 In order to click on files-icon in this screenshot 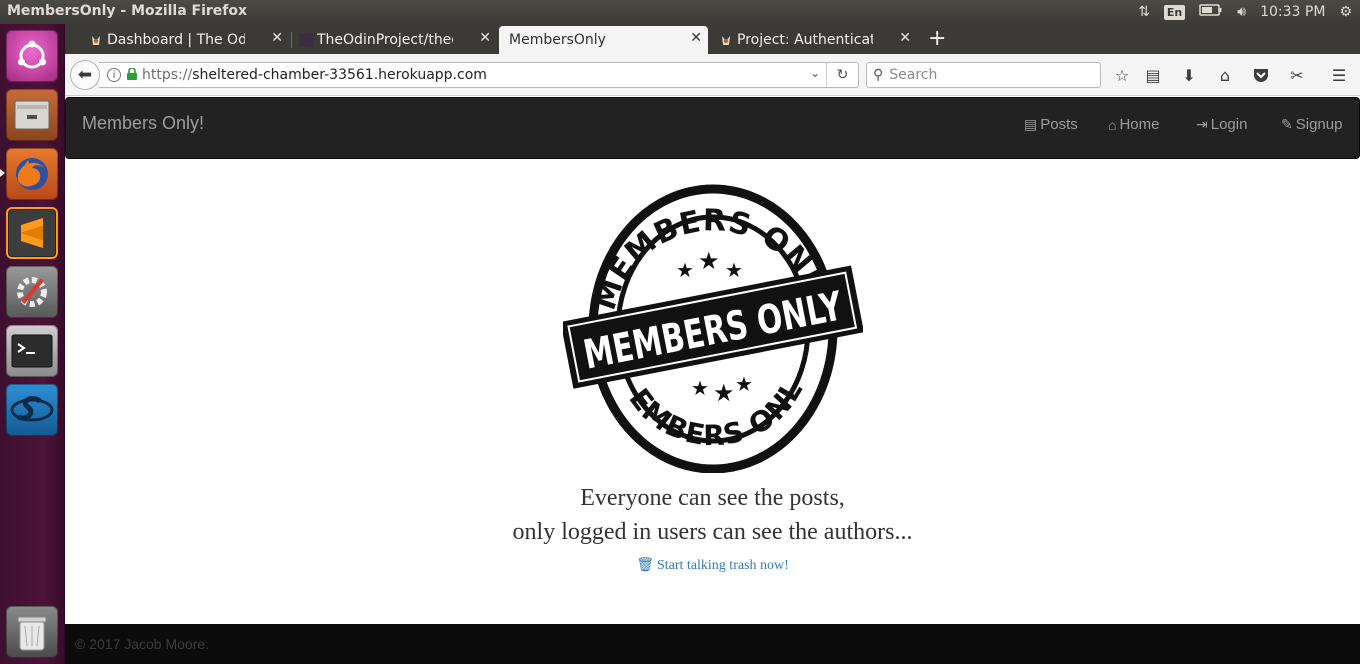, I will do `click(32, 115)`.